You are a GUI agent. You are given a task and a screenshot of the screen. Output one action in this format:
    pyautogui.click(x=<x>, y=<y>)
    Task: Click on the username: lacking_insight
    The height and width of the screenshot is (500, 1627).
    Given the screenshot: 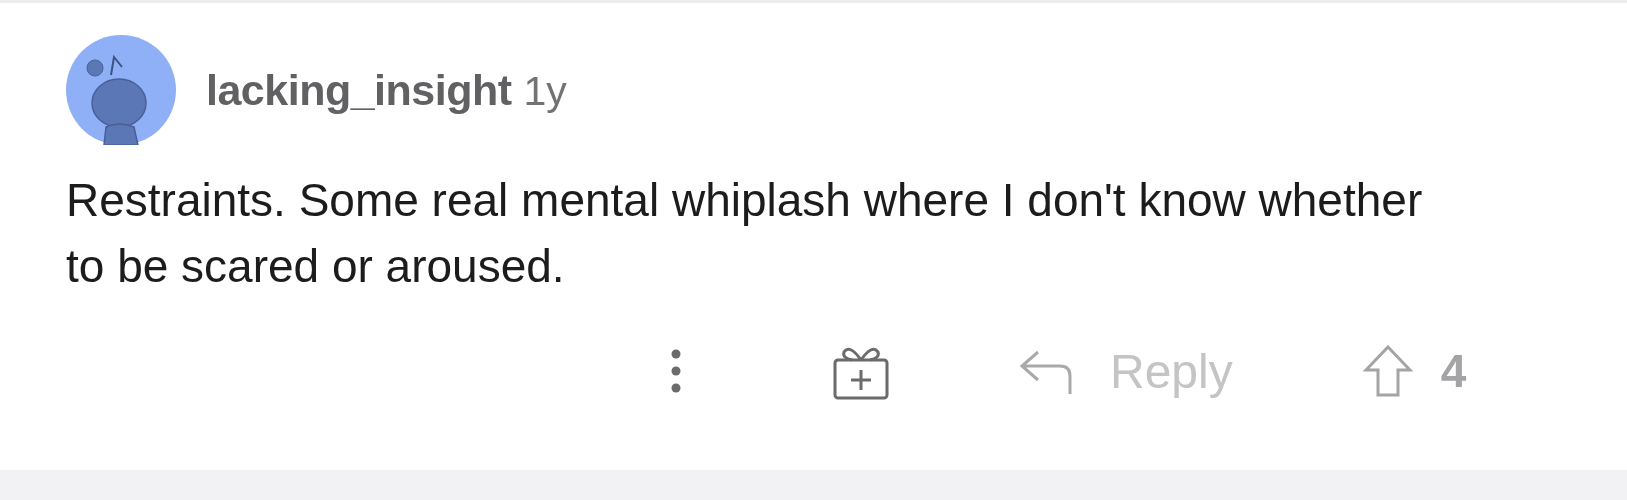 What is the action you would take?
    pyautogui.click(x=359, y=90)
    